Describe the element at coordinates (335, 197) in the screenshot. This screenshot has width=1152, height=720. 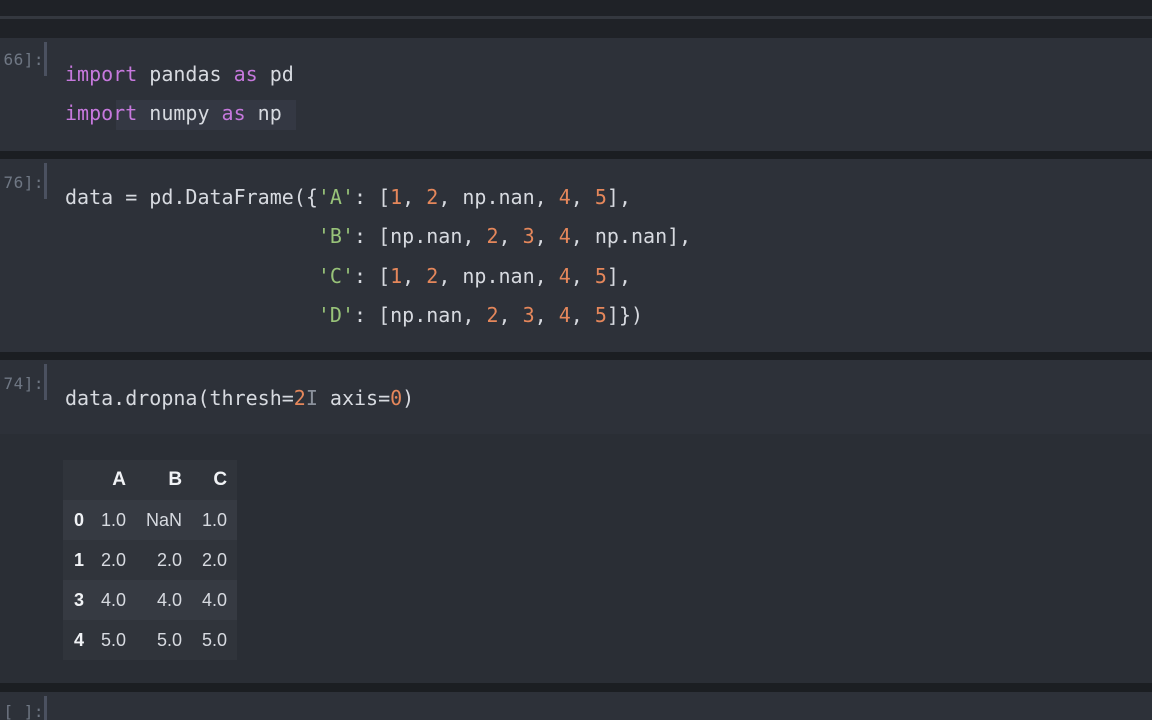
I see `code-token: 'A'` at that location.